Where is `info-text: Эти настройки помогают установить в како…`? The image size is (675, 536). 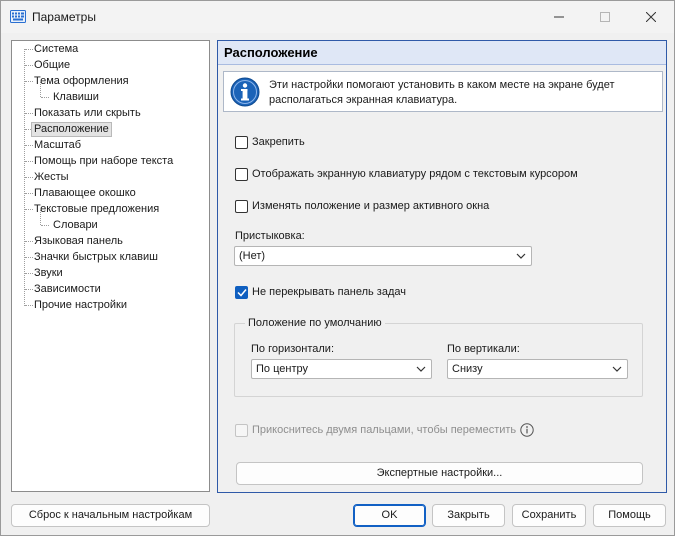
info-text: Эти настройки помогают установить в како… is located at coordinates (442, 92).